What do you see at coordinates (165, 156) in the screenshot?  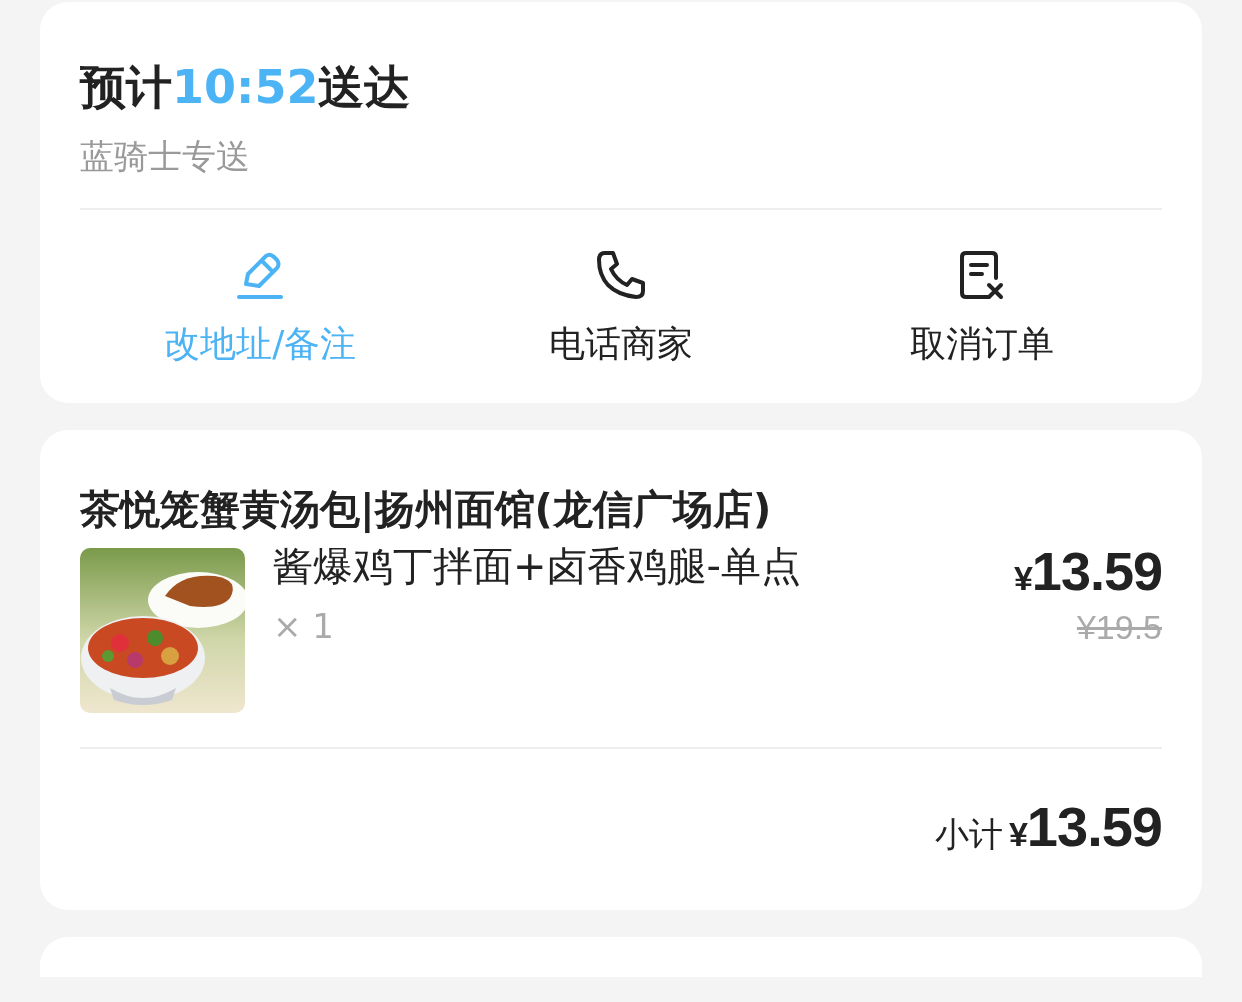 I see `carrier-text: 蓝骑士专送` at bounding box center [165, 156].